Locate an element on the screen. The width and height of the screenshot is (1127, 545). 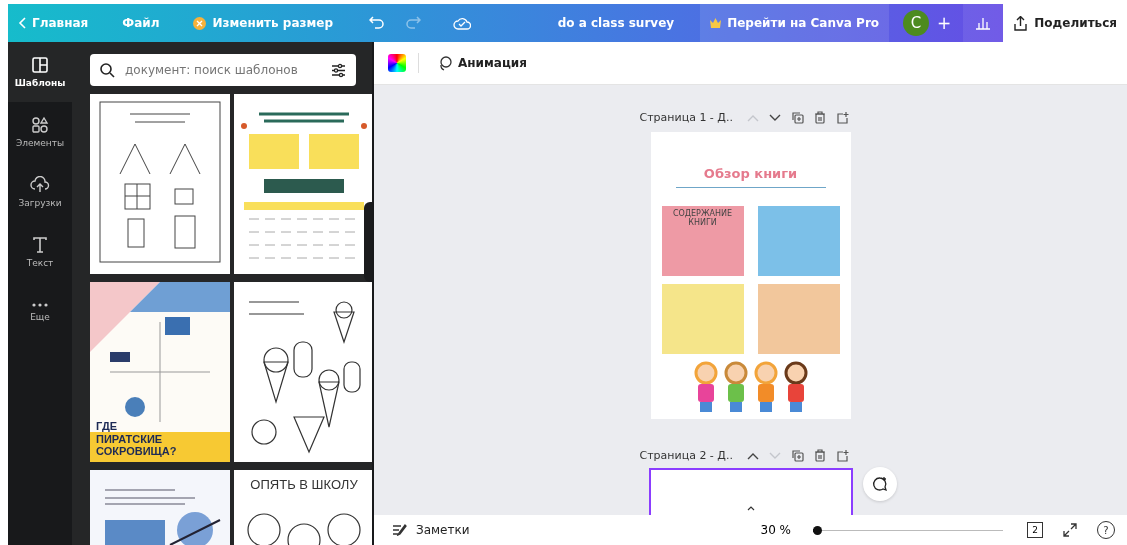
document-title: Обзор книги is located at coordinates (750, 173).